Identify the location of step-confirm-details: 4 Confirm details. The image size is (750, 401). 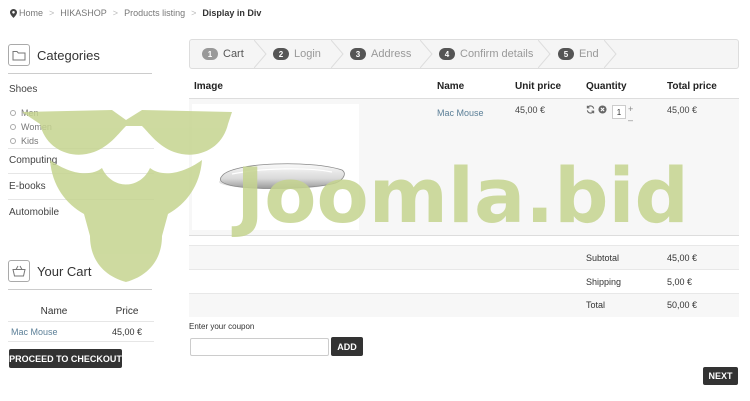
(486, 54).